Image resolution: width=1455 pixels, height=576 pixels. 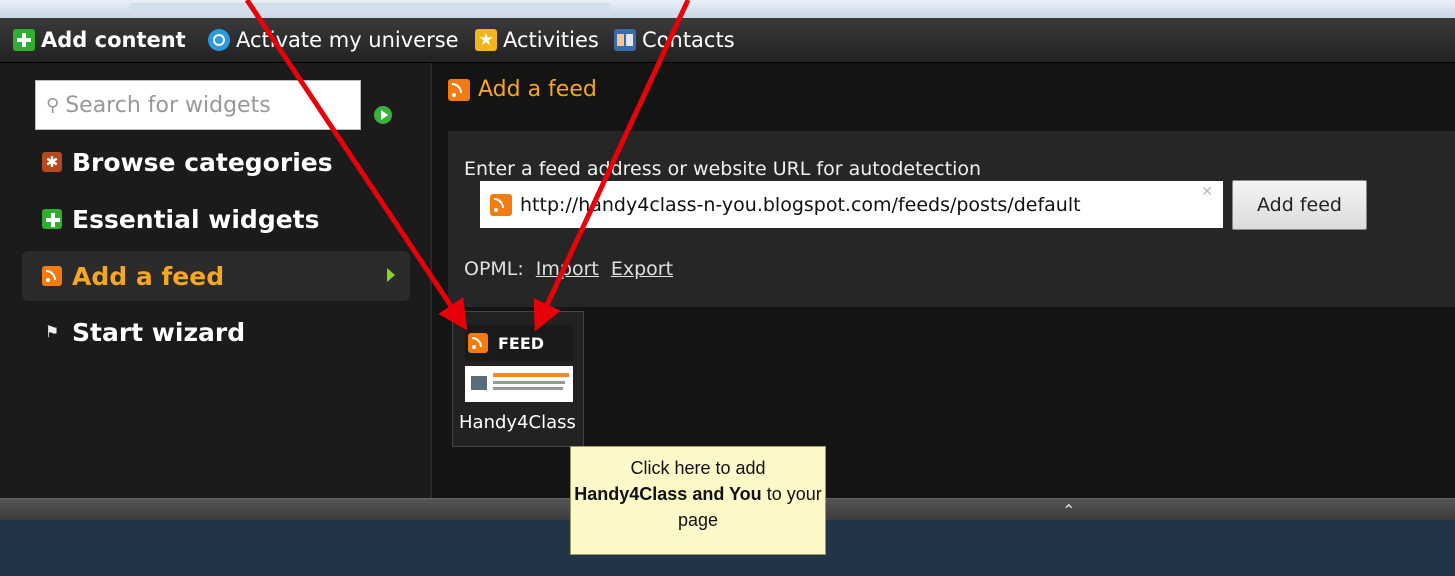 What do you see at coordinates (1299, 205) in the screenshot?
I see `add-feed-button: Add feed` at bounding box center [1299, 205].